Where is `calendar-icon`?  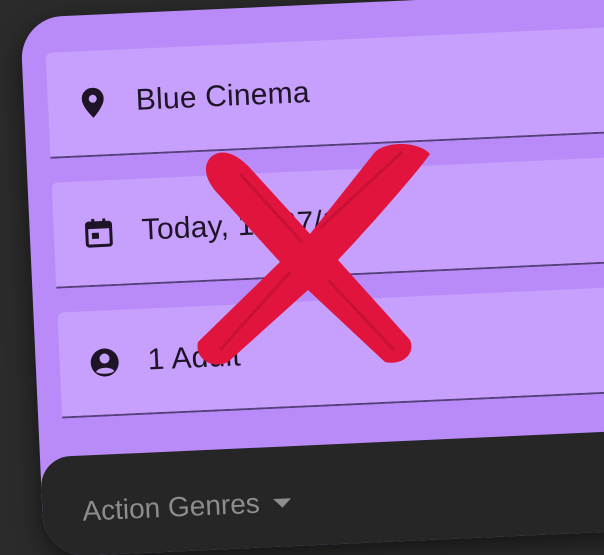 calendar-icon is located at coordinates (98, 232).